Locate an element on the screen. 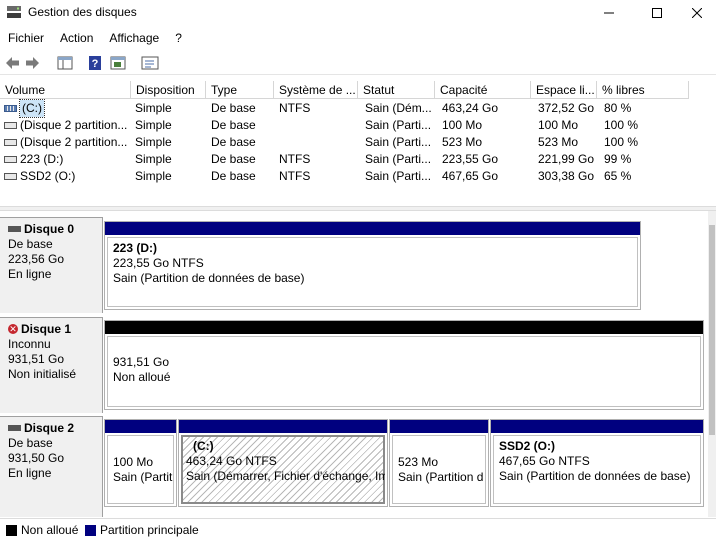 This screenshot has width=716, height=544. cell-free-space: 372,52 Go is located at coordinates (566, 108).